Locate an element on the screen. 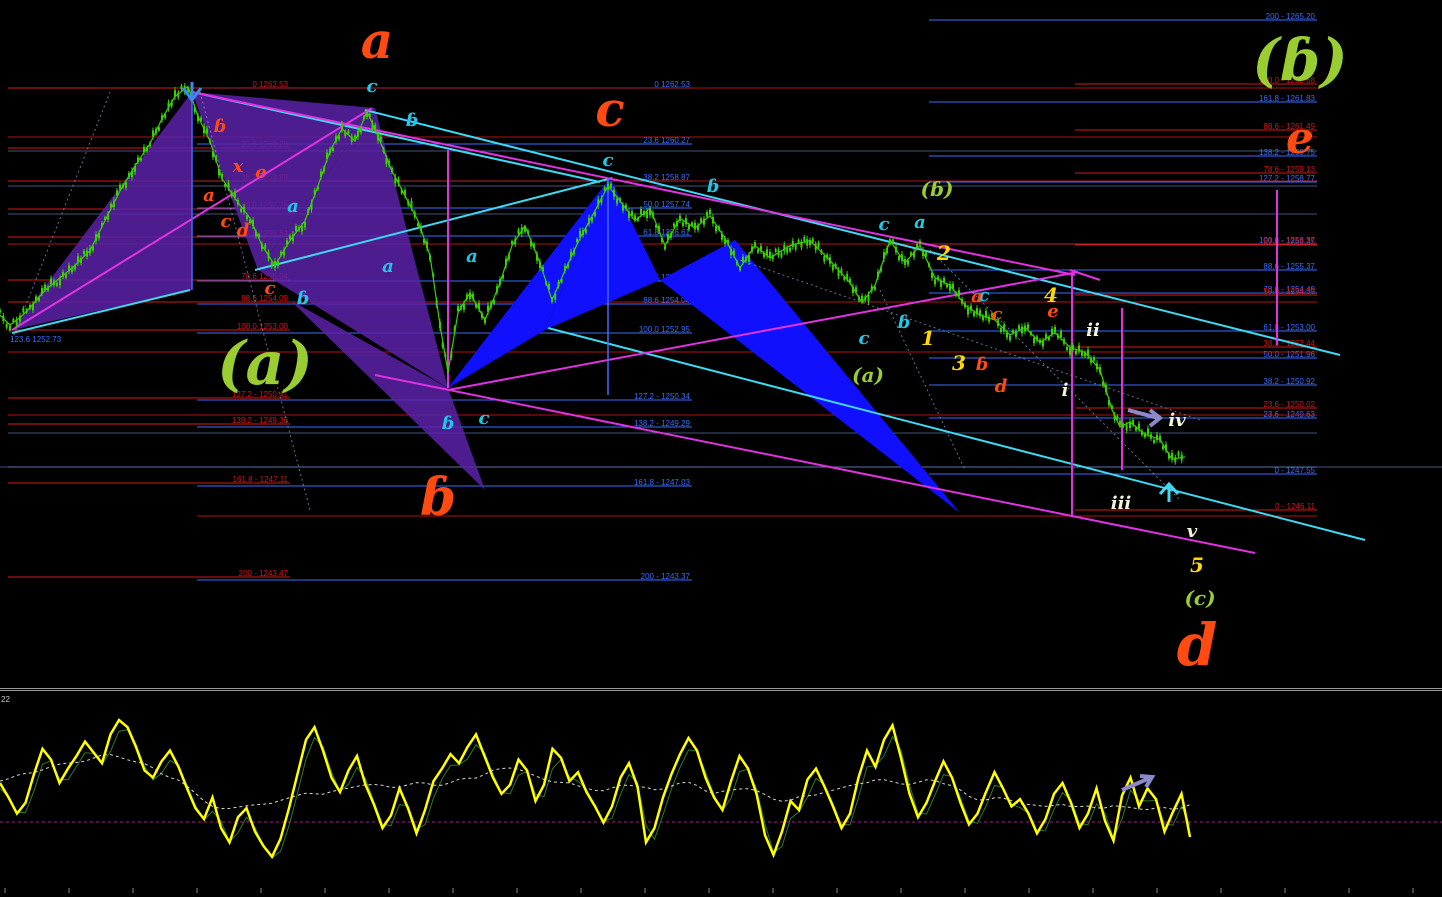  fib-level-label: 78.6 - 1259.13 is located at coordinates (1289, 169).